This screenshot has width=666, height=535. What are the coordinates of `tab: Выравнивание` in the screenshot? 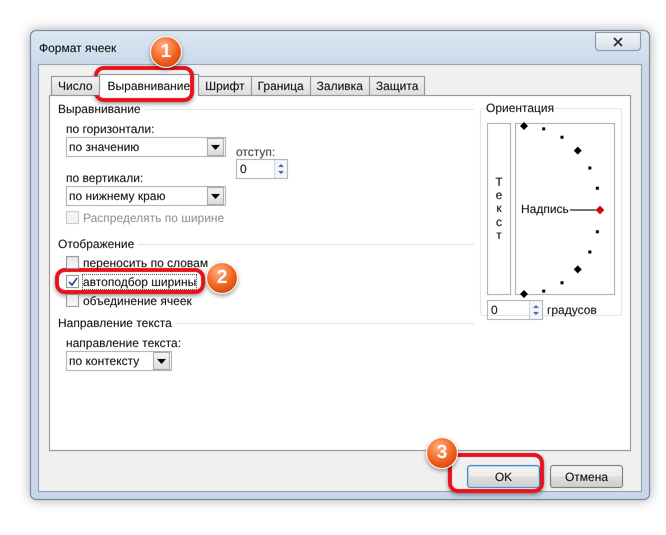 It's located at (149, 85).